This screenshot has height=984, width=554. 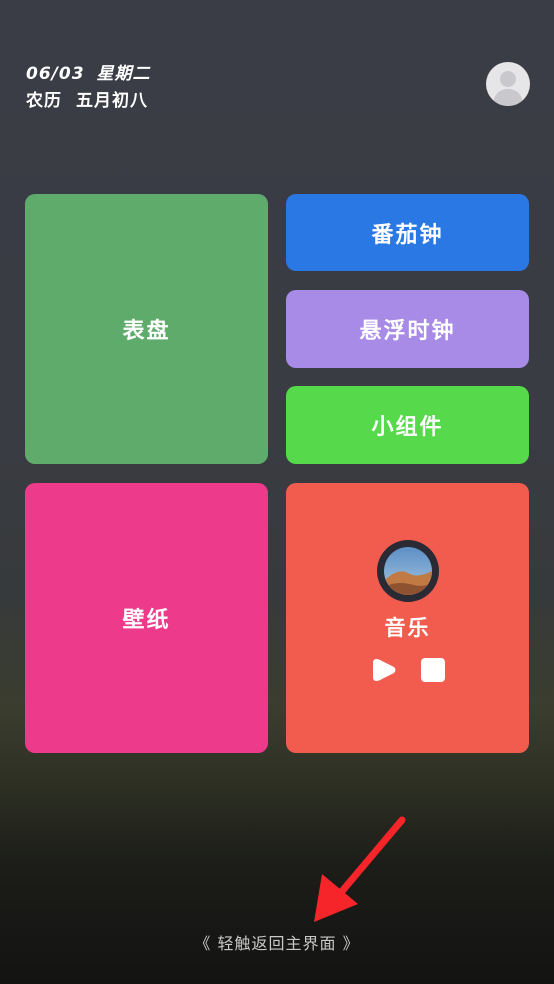 I want to click on wallpaper-tile: 壁纸, so click(x=146, y=618).